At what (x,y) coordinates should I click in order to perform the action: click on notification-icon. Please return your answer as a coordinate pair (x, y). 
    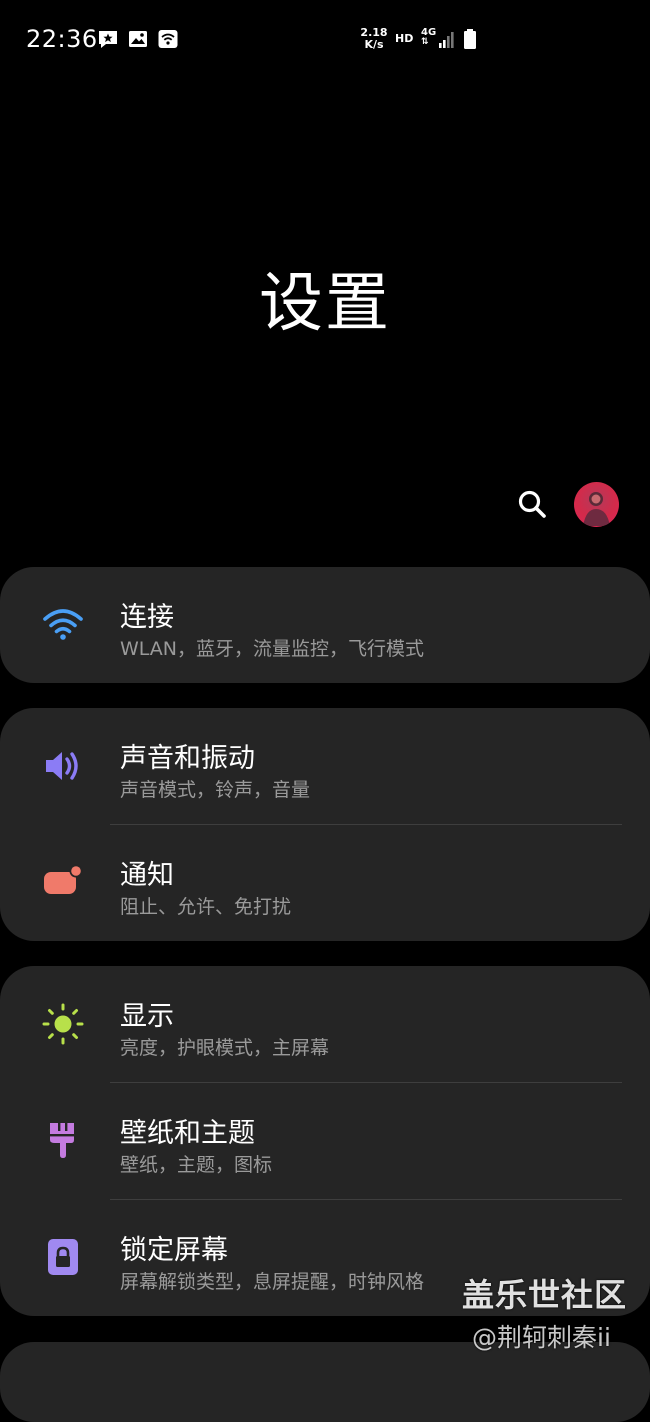
    Looking at the image, I should click on (63, 879).